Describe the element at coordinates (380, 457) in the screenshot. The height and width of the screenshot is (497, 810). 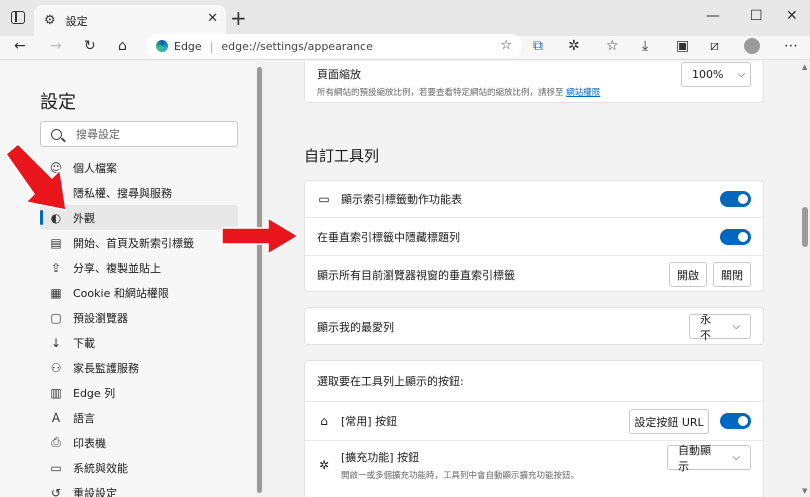
I see `row-label: [擴充功能] 按鈕` at that location.